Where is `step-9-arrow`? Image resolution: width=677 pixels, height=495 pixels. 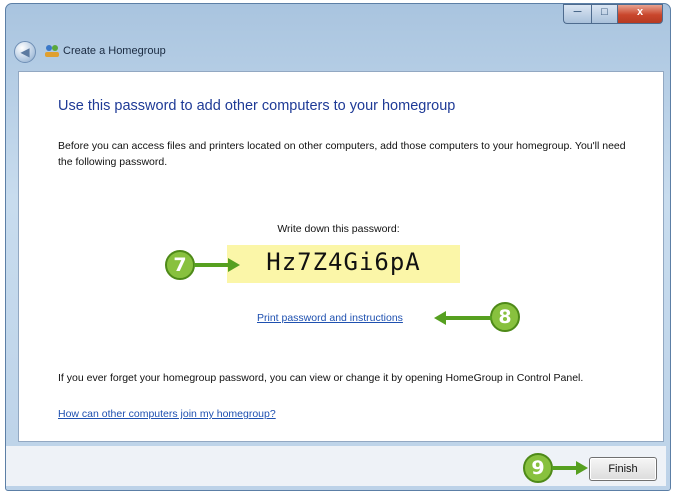 step-9-arrow is located at coordinates (565, 468).